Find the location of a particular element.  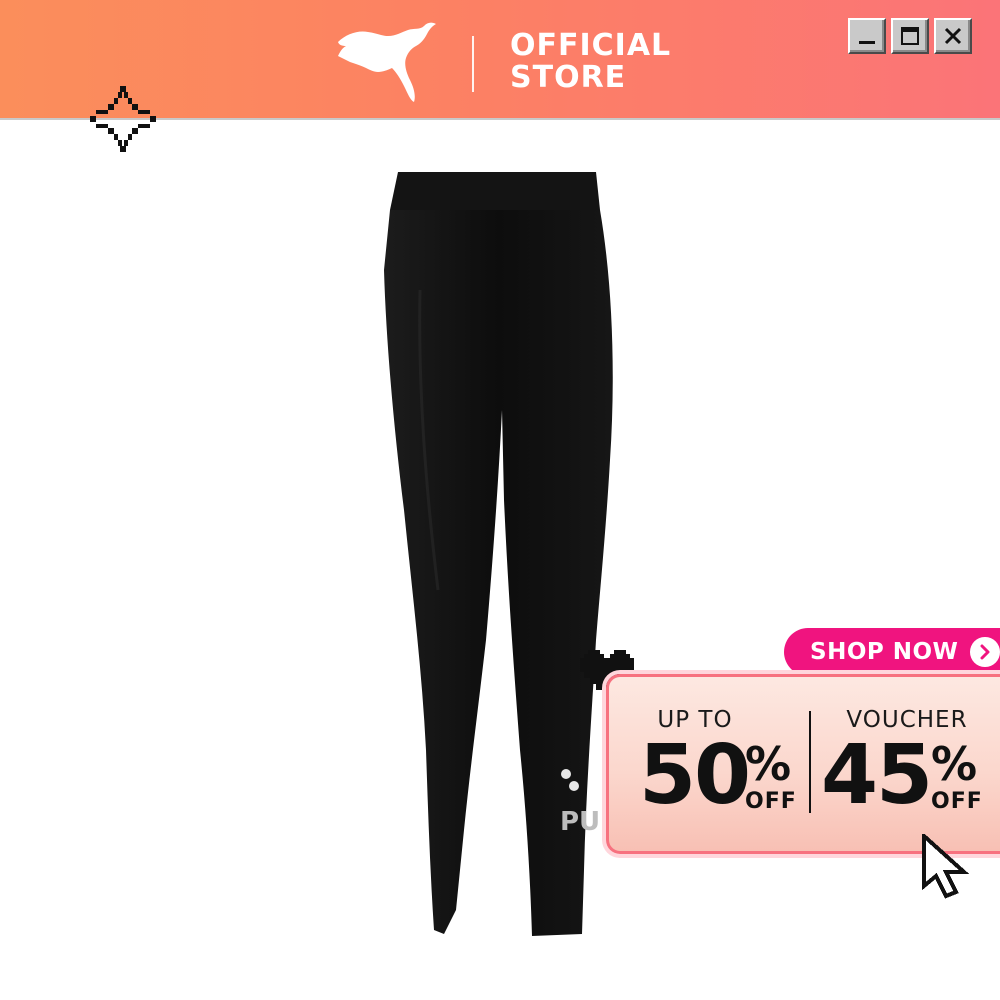

promo-voucher: VOUCHER 45 % OFF is located at coordinates (905, 764).